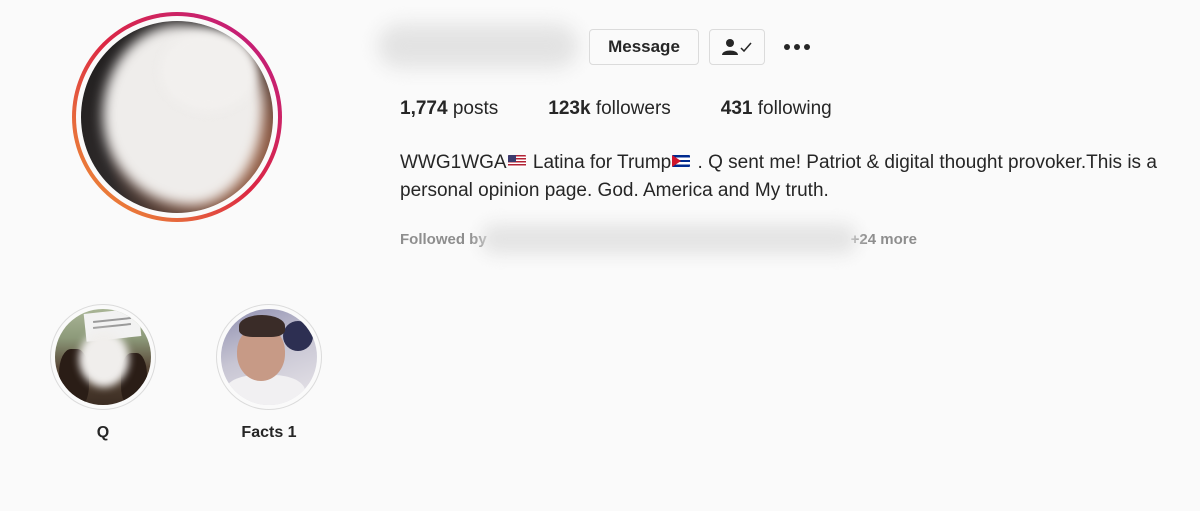 This screenshot has height=511, width=1200. I want to click on followers-stat: 123k followers, so click(609, 109).